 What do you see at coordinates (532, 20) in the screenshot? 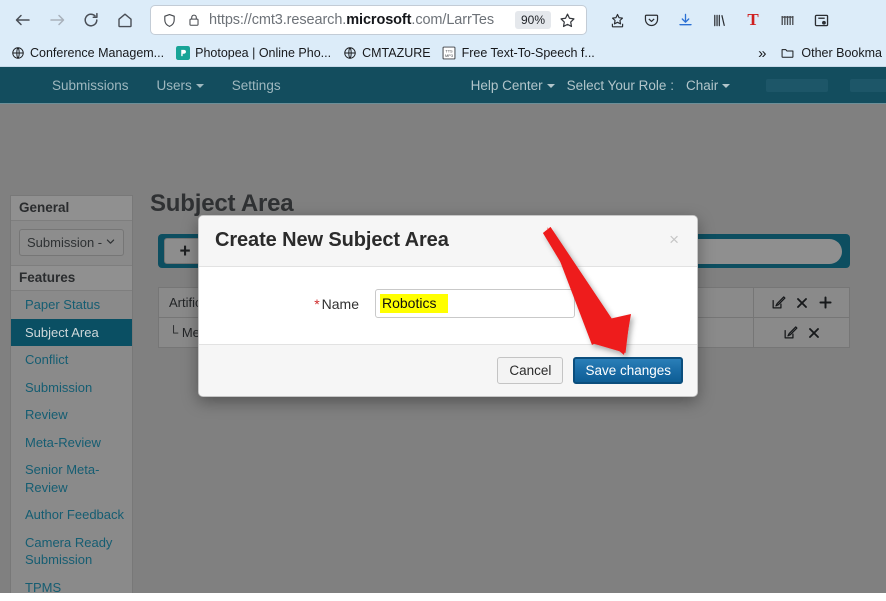
I see `zoom-level-badge: 90%` at bounding box center [532, 20].